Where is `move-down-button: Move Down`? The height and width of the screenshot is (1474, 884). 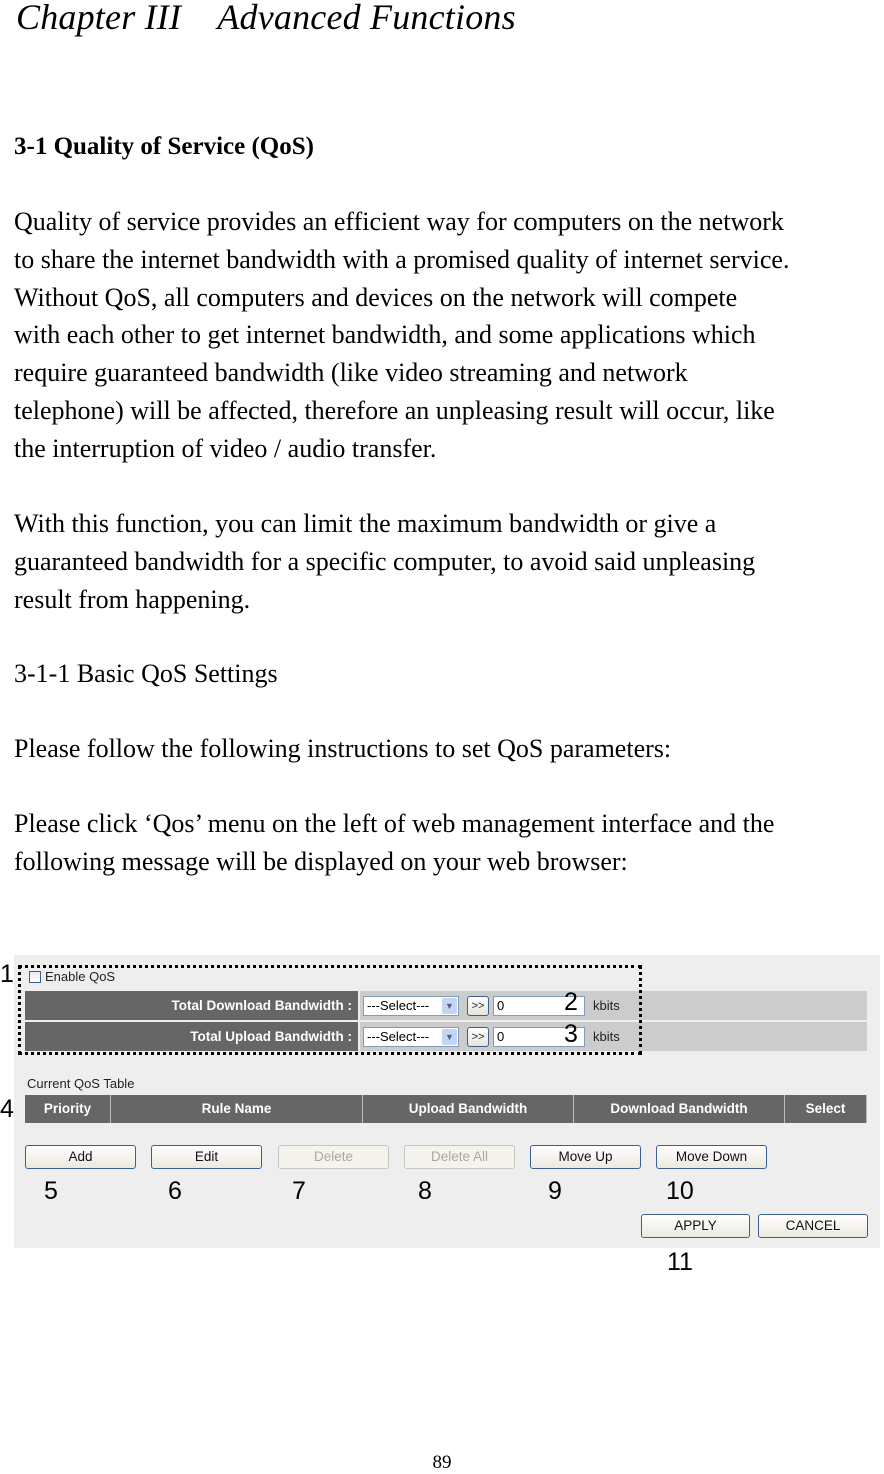 move-down-button: Move Down is located at coordinates (711, 1157).